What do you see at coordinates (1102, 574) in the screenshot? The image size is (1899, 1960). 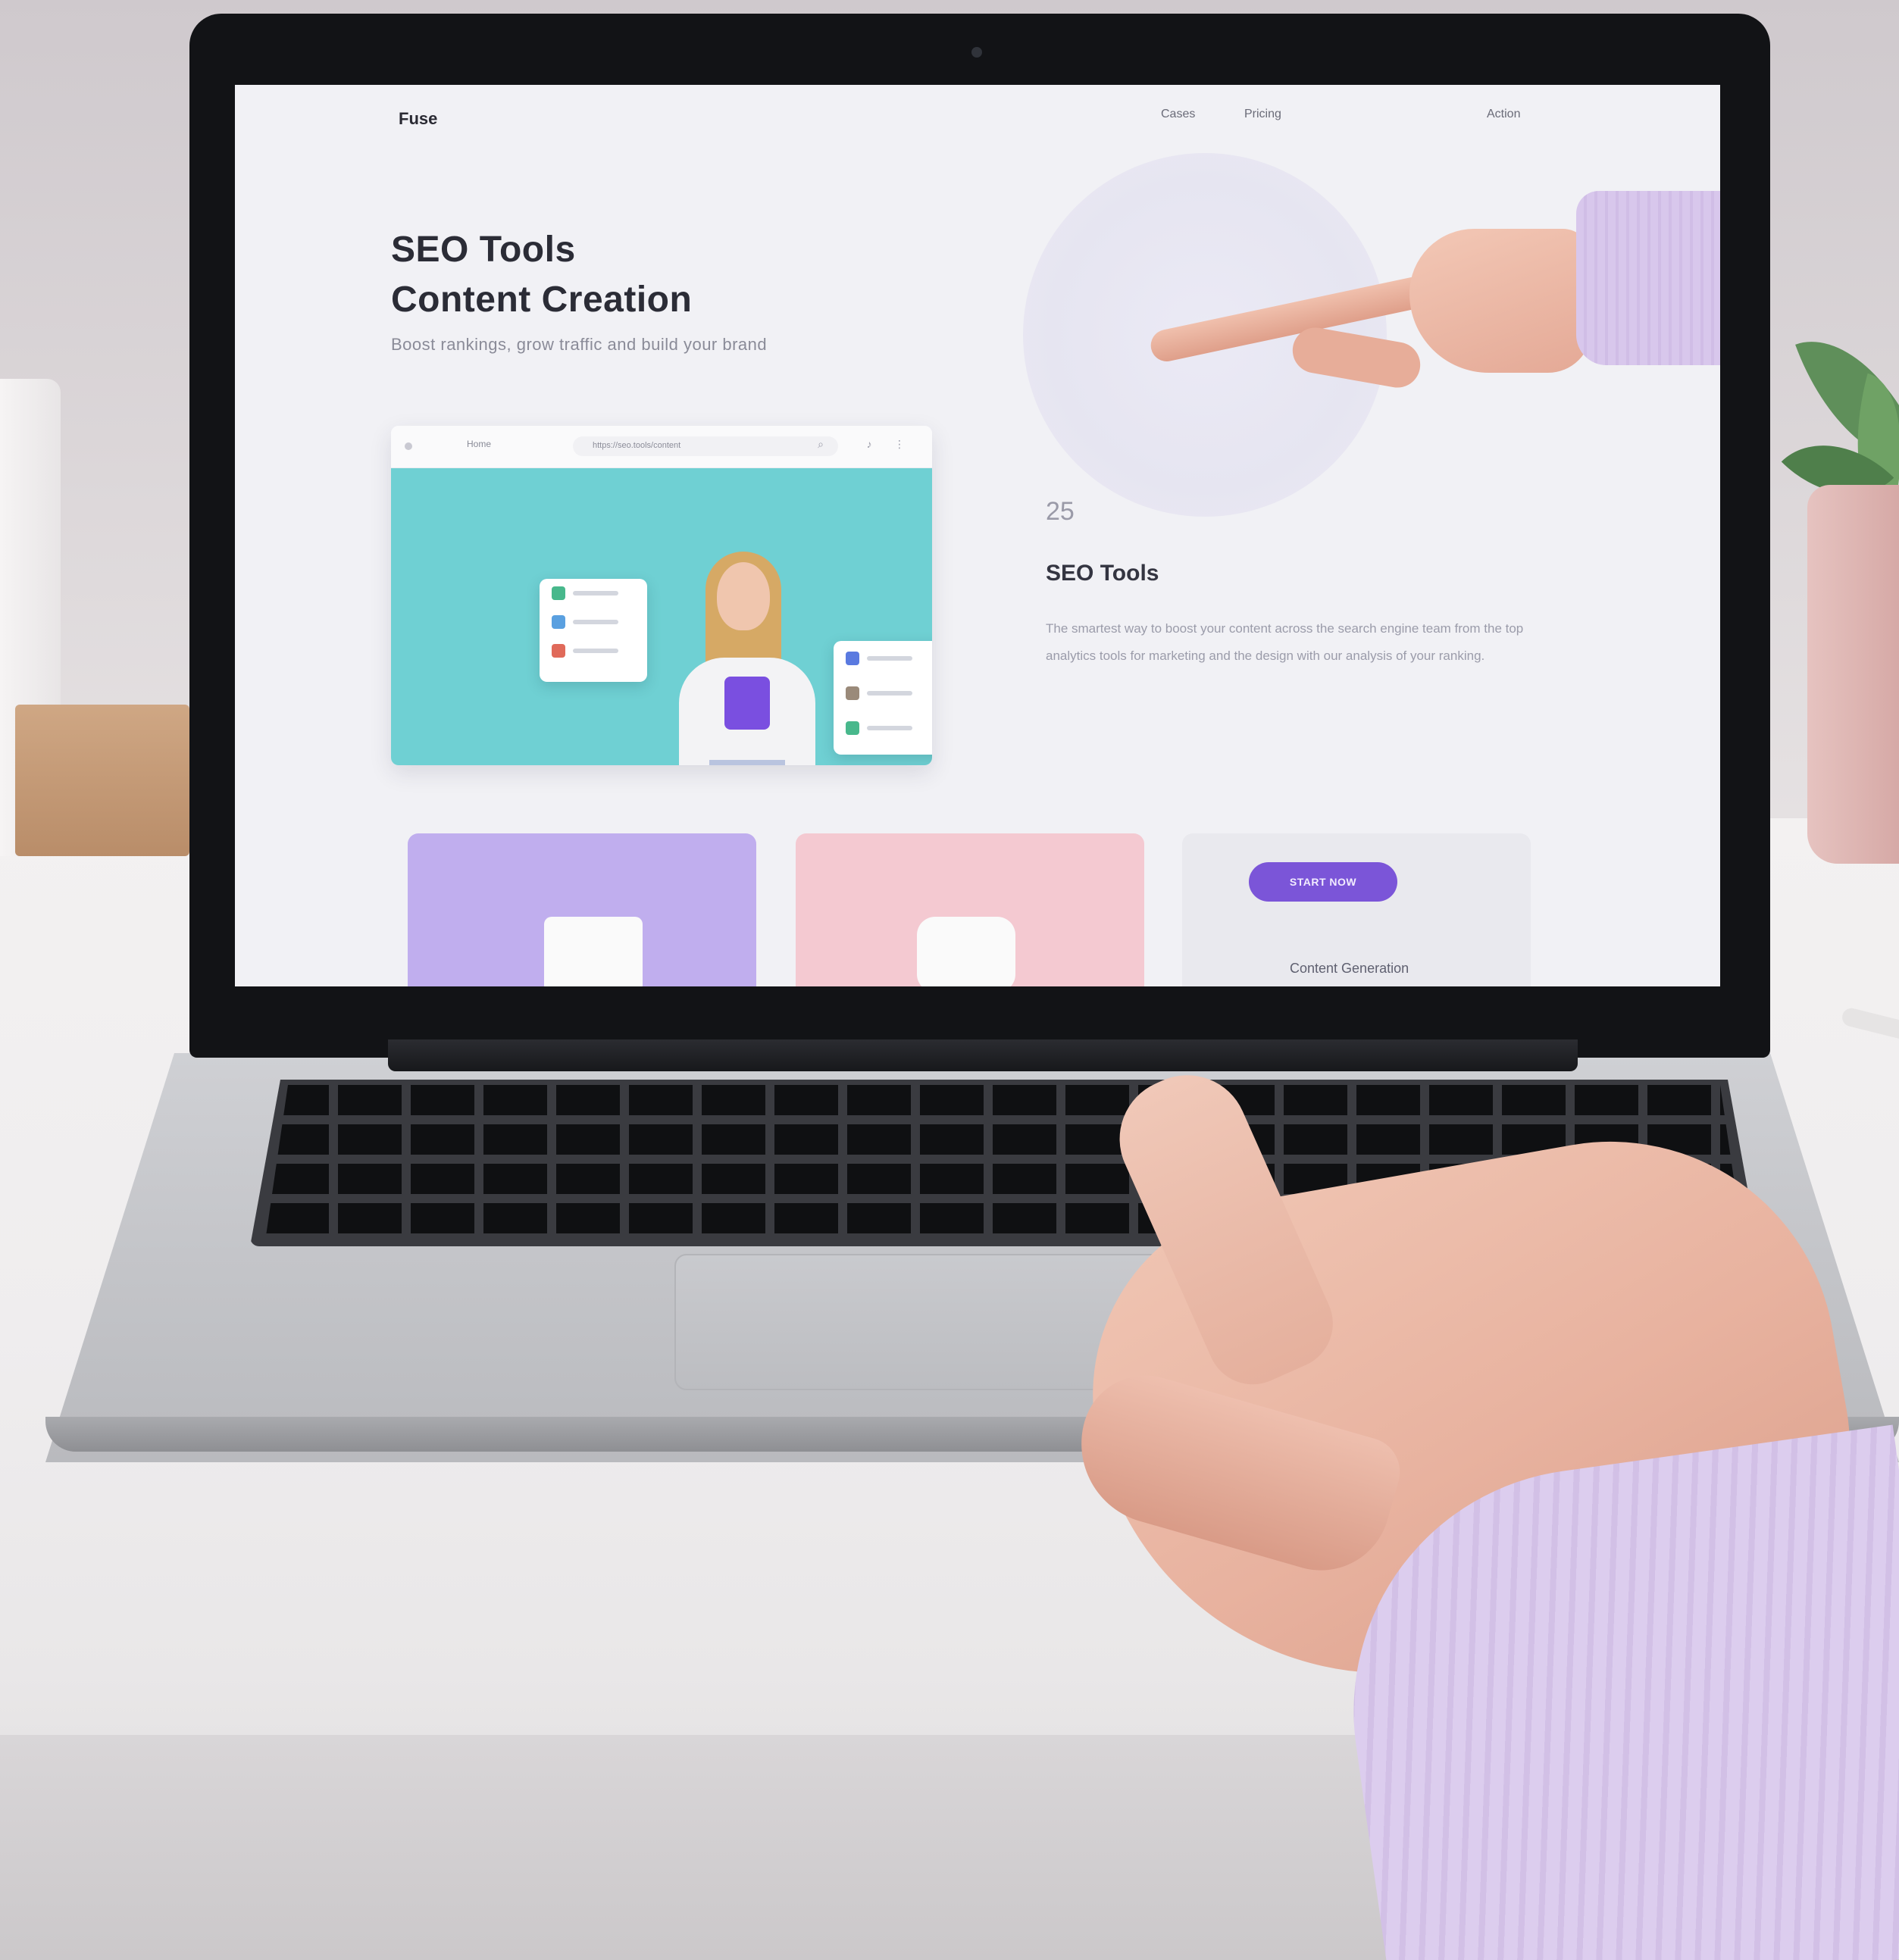 I see `feature-title: SEO Tools` at bounding box center [1102, 574].